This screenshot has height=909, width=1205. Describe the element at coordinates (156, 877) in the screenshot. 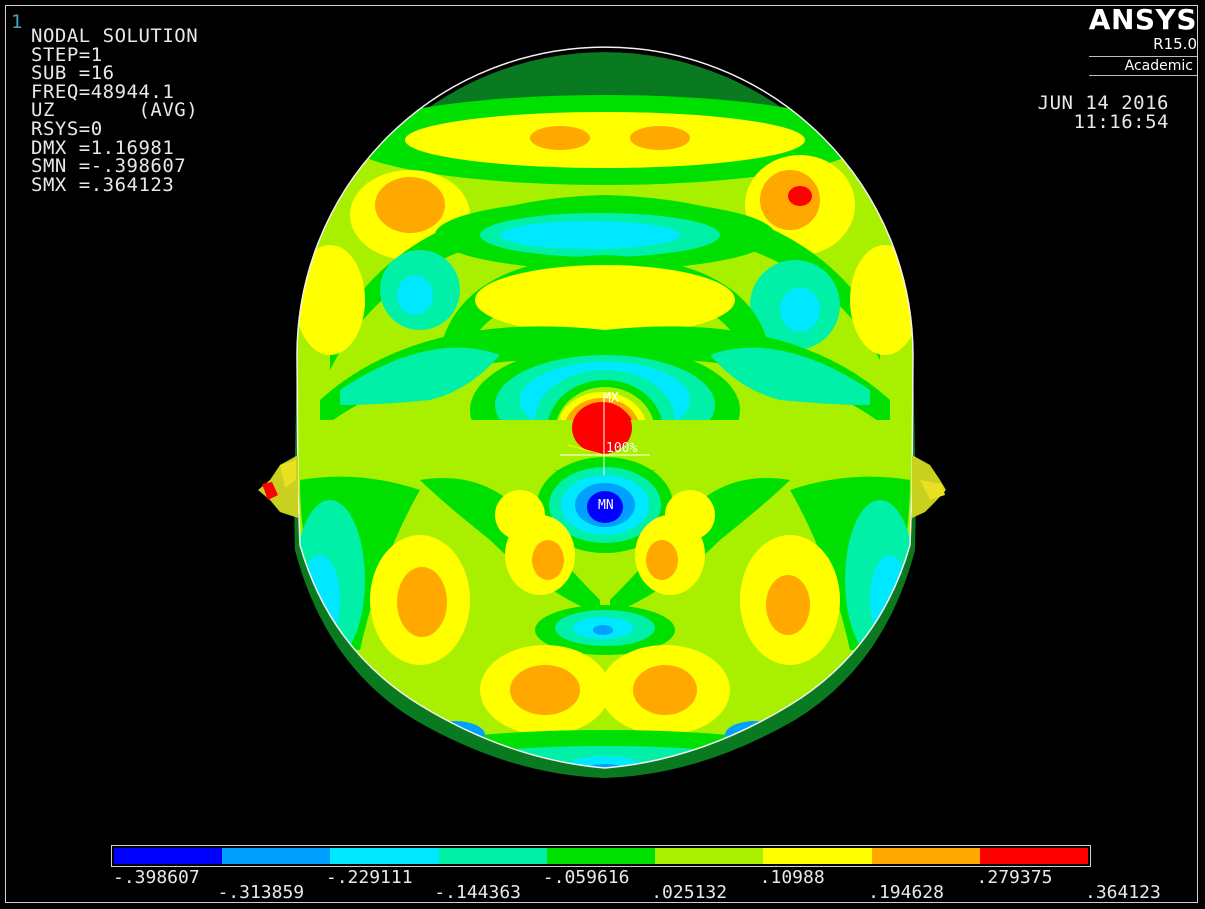

I see `legend-tick-label: -.398607` at that location.